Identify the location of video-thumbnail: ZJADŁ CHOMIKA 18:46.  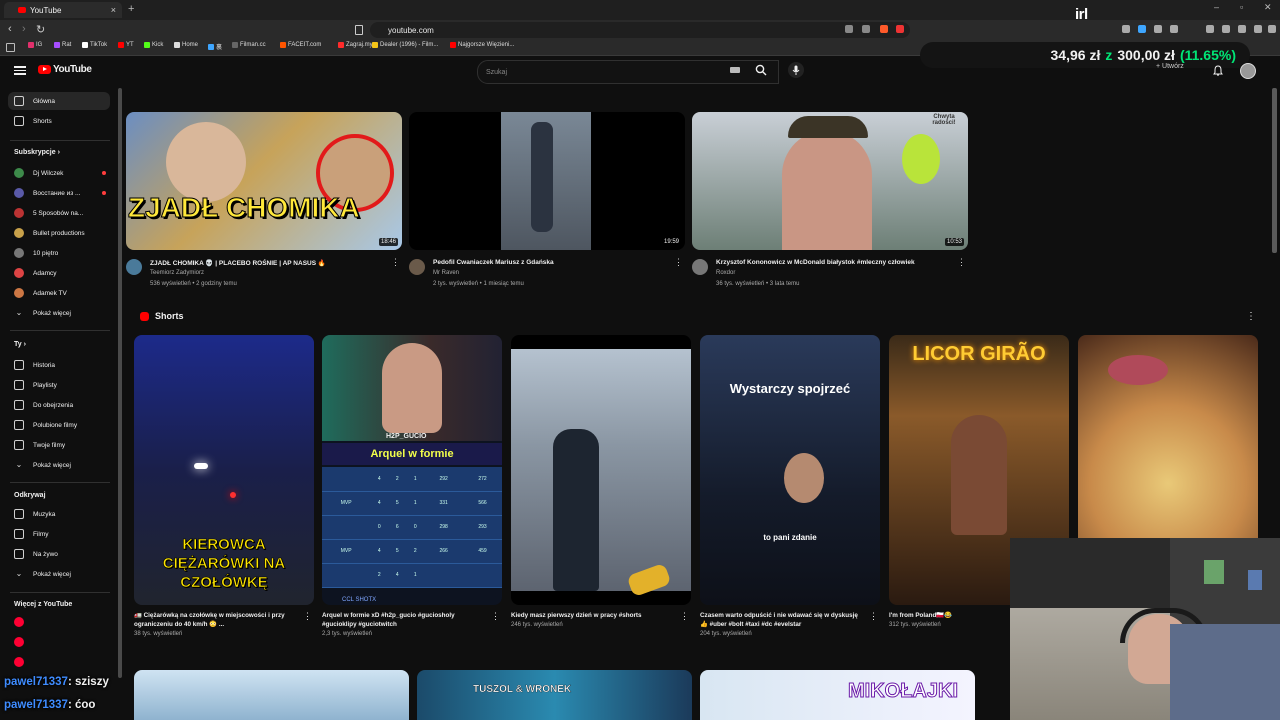
(264, 181).